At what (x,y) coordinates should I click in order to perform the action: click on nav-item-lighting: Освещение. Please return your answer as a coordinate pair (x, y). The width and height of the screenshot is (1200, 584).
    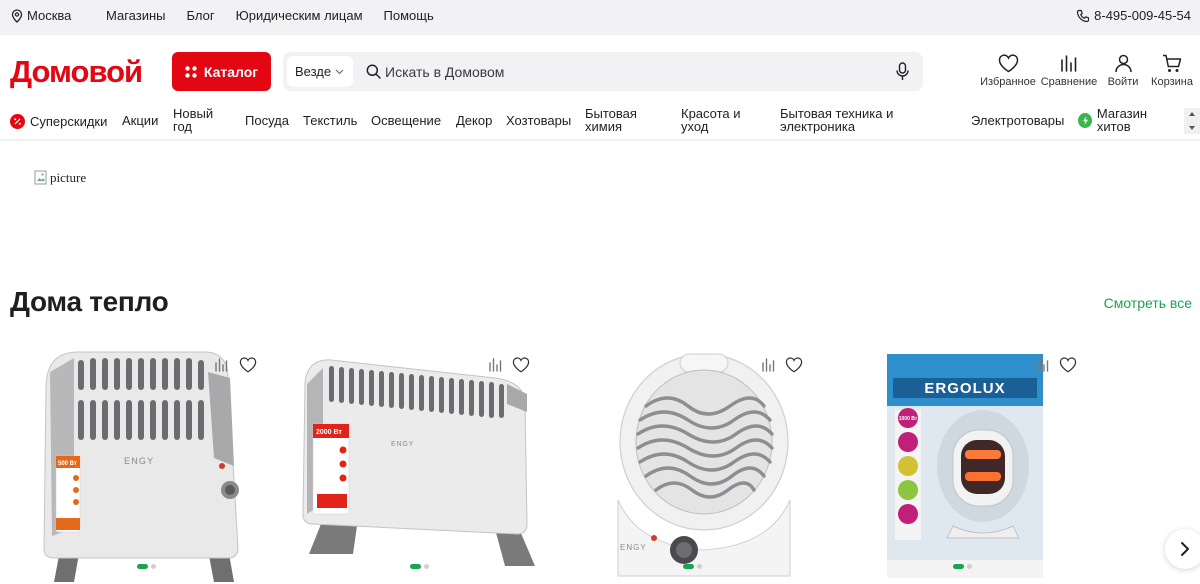
    Looking at the image, I should click on (406, 120).